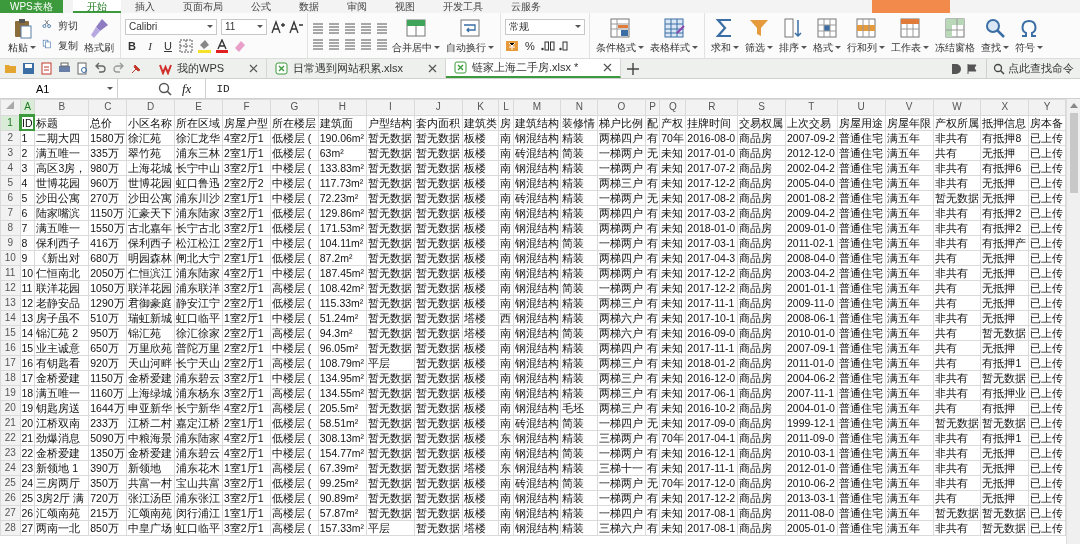  Describe the element at coordinates (711, 107) in the screenshot. I see `column-header: R` at that location.